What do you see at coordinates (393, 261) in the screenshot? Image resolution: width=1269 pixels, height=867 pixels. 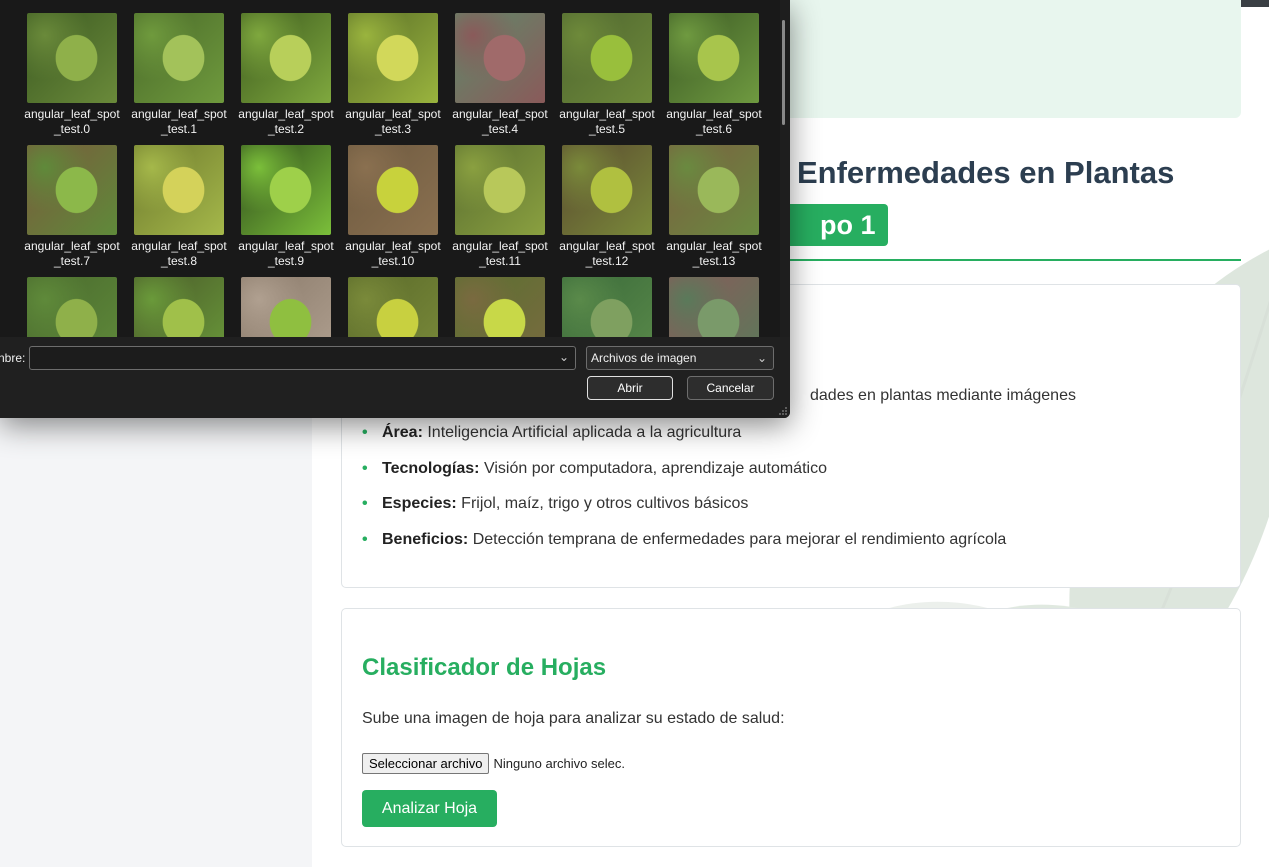 I see `file-name-line-2: _test.10` at bounding box center [393, 261].